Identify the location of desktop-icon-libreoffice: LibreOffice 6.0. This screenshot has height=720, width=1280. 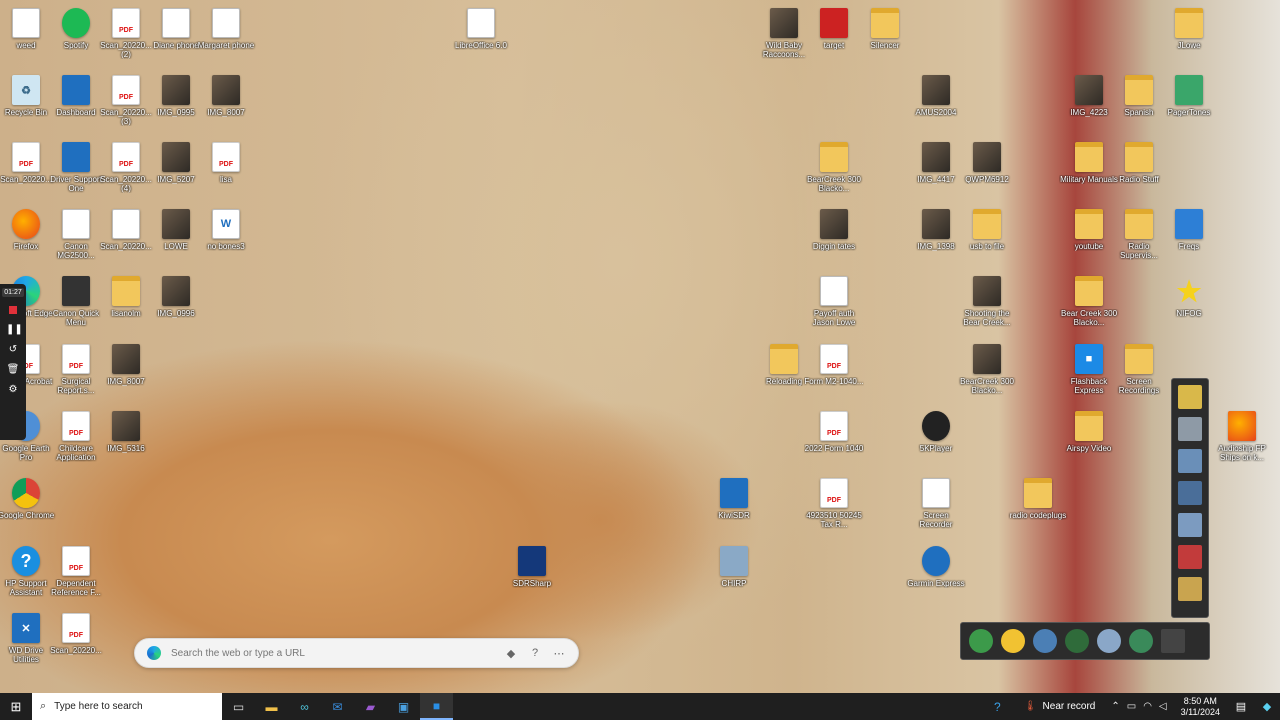
(481, 36).